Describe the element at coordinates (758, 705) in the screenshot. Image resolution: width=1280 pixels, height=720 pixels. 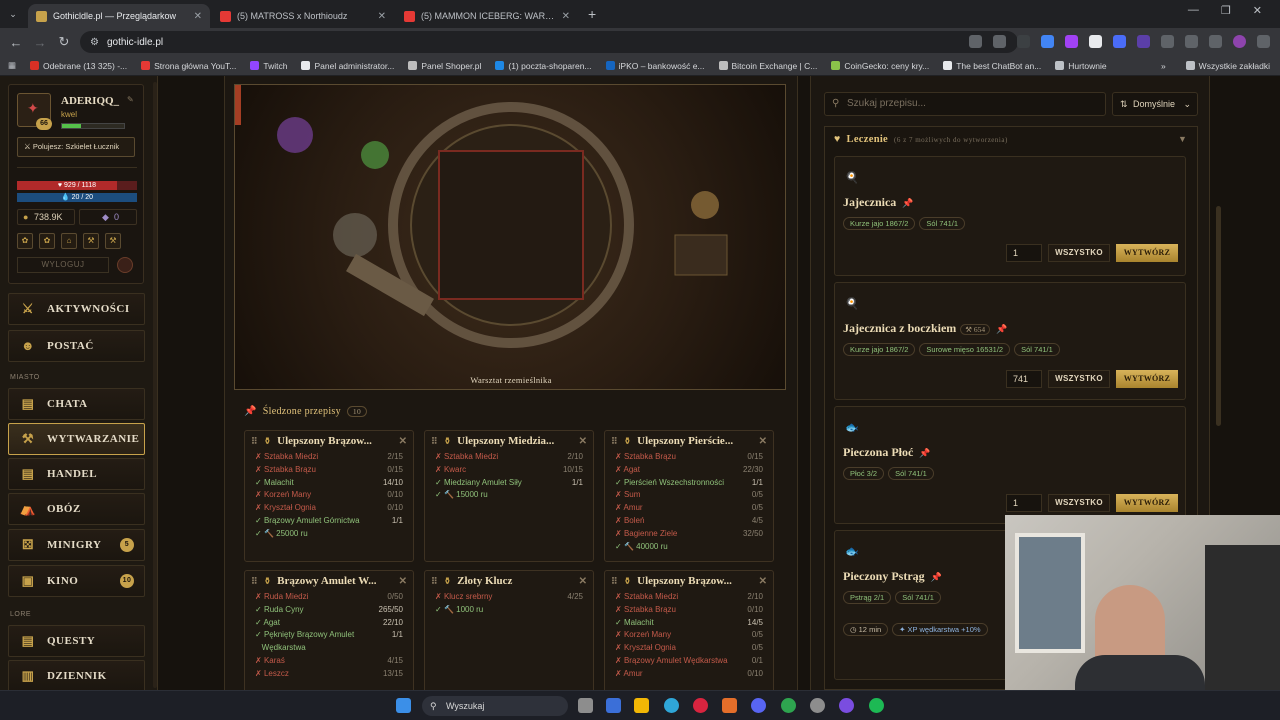
I see `discord-icon` at that location.